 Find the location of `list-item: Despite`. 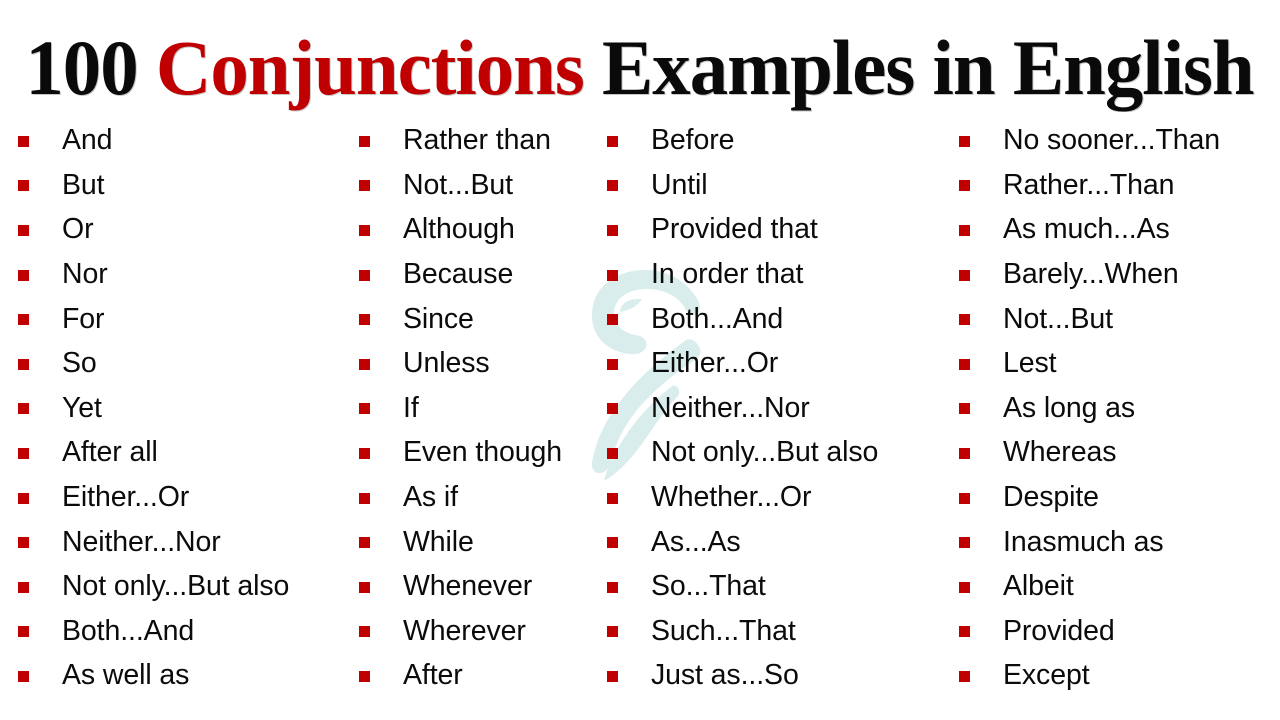

list-item: Despite is located at coordinates (1119, 497).